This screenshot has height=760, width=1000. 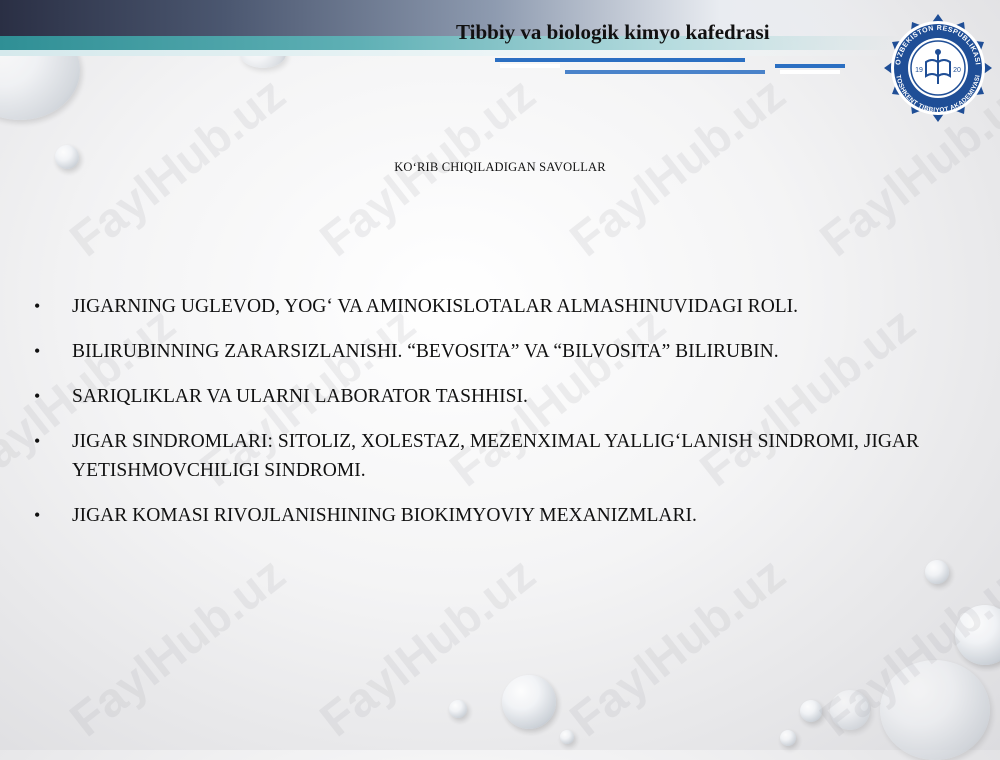 I want to click on header-bar: Tibbiy va biologik kimyo kafedrasi, so click(x=500, y=37).